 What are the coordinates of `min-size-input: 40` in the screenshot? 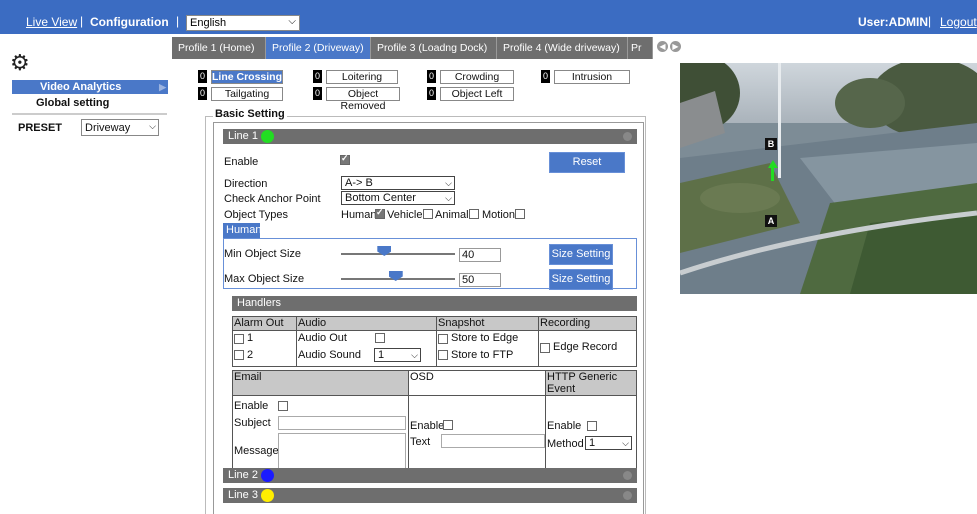 It's located at (480, 255).